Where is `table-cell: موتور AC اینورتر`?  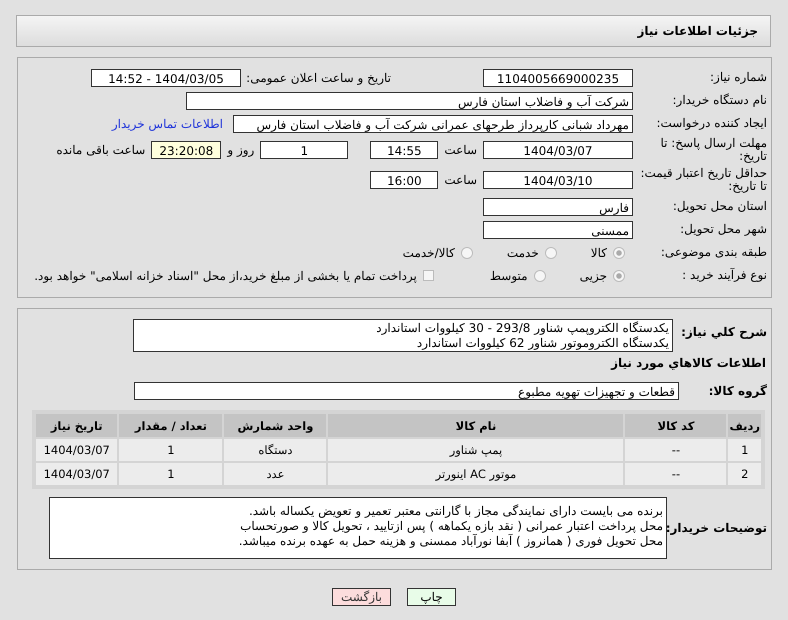
table-cell: موتور AC اینورتر is located at coordinates (476, 474).